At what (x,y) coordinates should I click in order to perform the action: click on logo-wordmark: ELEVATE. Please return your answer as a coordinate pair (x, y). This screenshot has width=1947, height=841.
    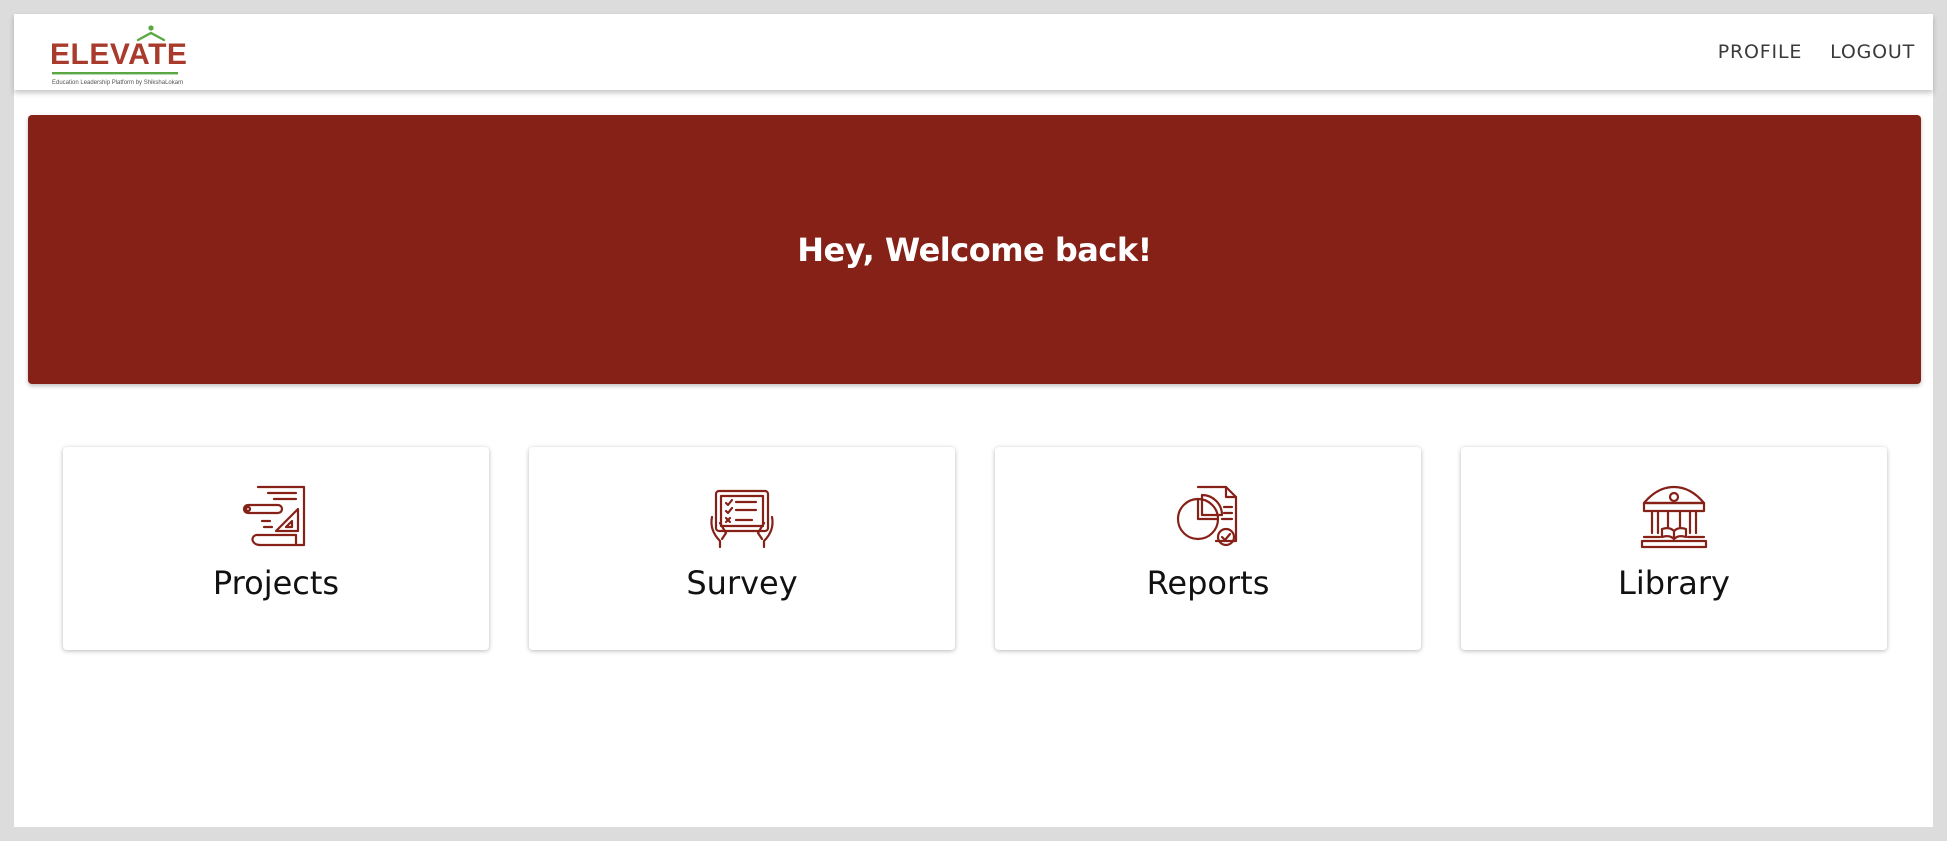
    Looking at the image, I should click on (119, 54).